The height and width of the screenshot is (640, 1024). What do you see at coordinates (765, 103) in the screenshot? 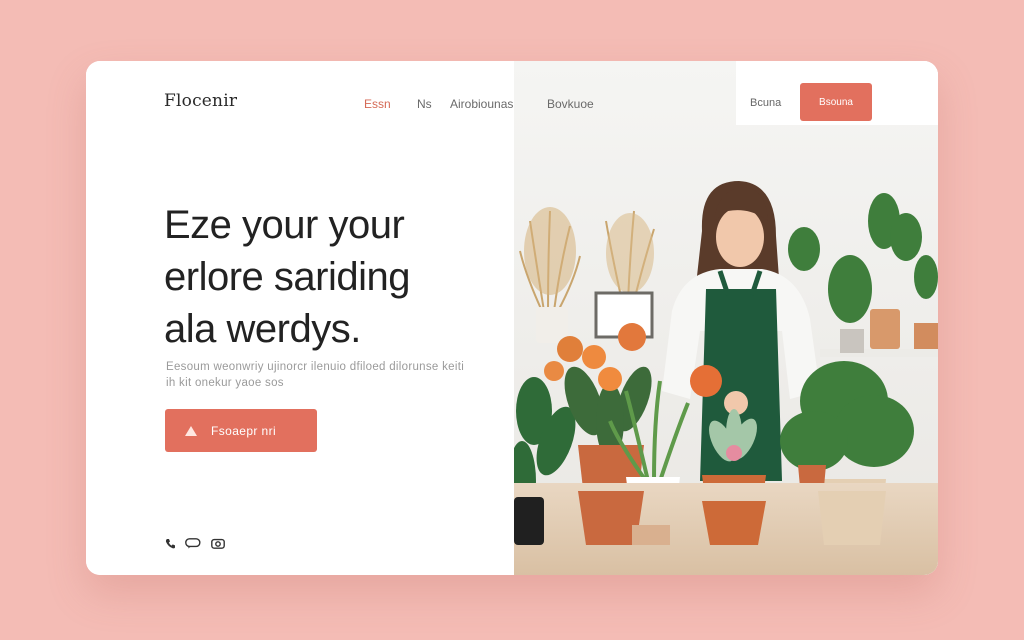
I see `login-link: Bcuna` at bounding box center [765, 103].